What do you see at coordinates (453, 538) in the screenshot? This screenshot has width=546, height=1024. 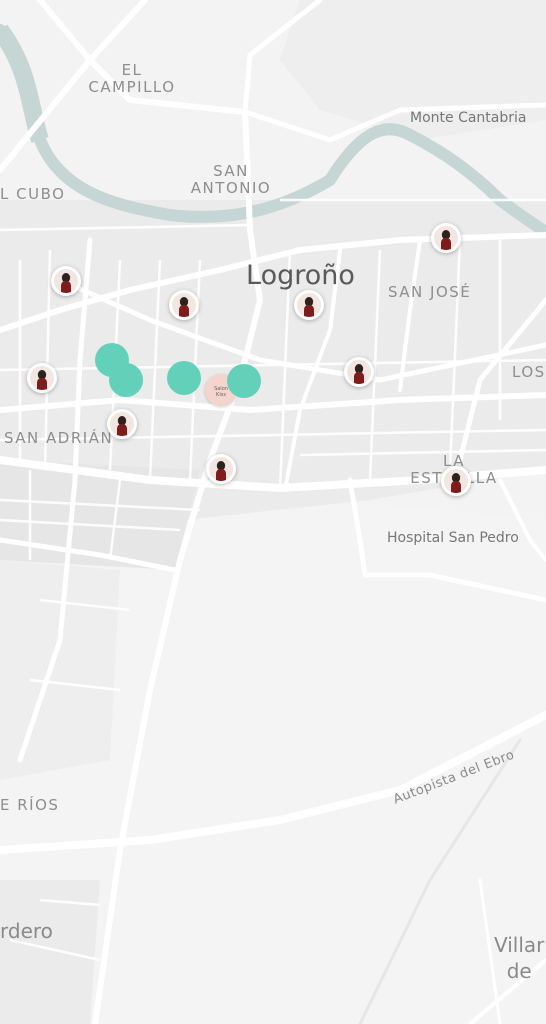 I see `label-hospital-san-pedro: Hospital San Pedro` at bounding box center [453, 538].